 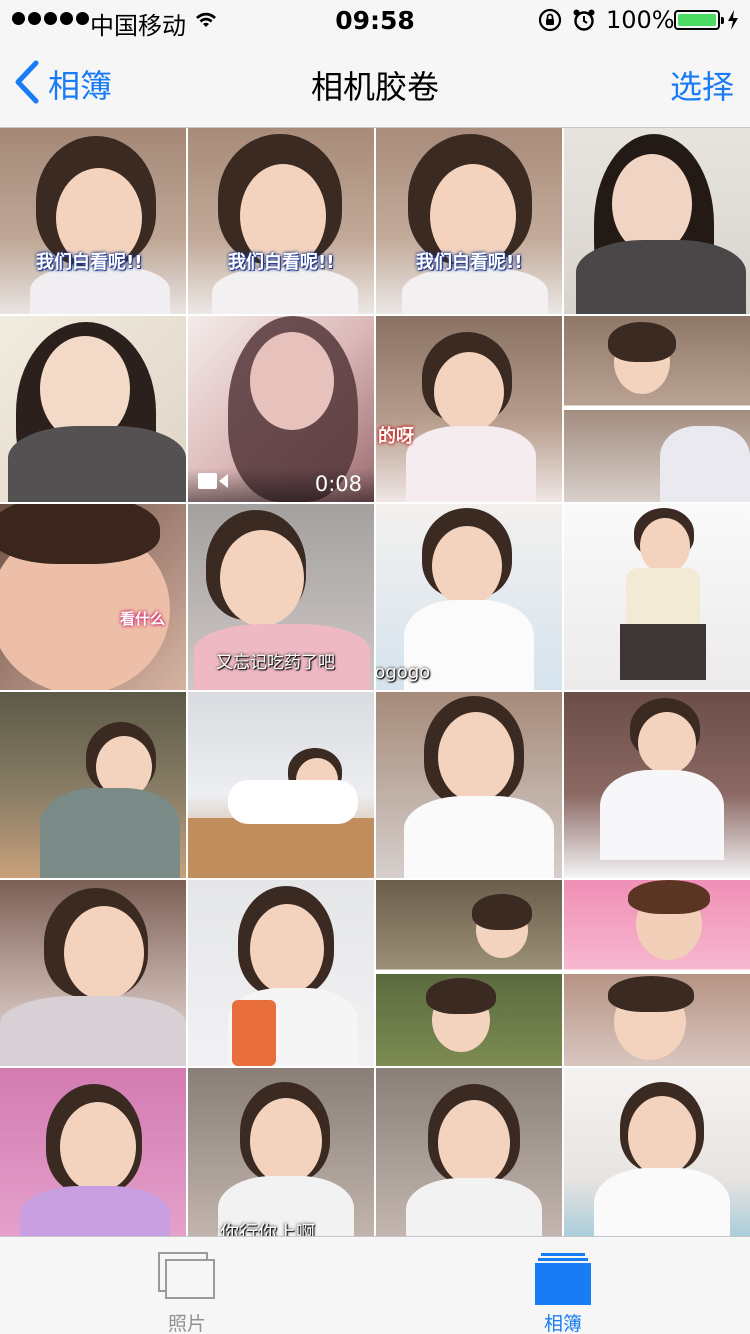 I want to click on status-bar: 中国移动 09:58 100%, so click(x=375, y=20).